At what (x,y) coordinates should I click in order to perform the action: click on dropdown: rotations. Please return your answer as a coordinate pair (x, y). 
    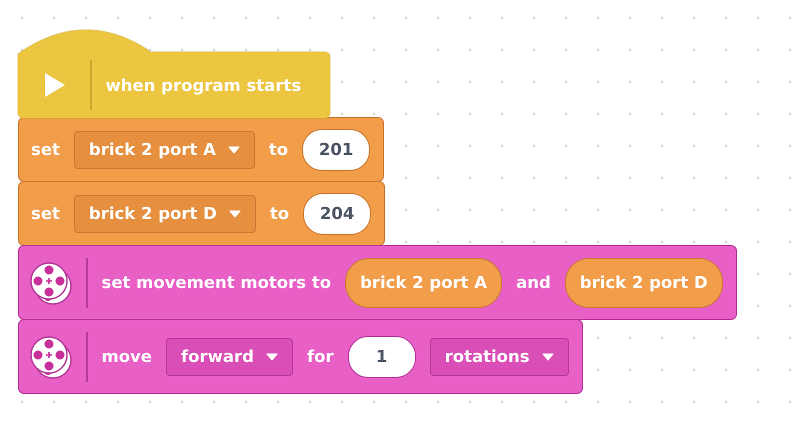
    Looking at the image, I should click on (499, 357).